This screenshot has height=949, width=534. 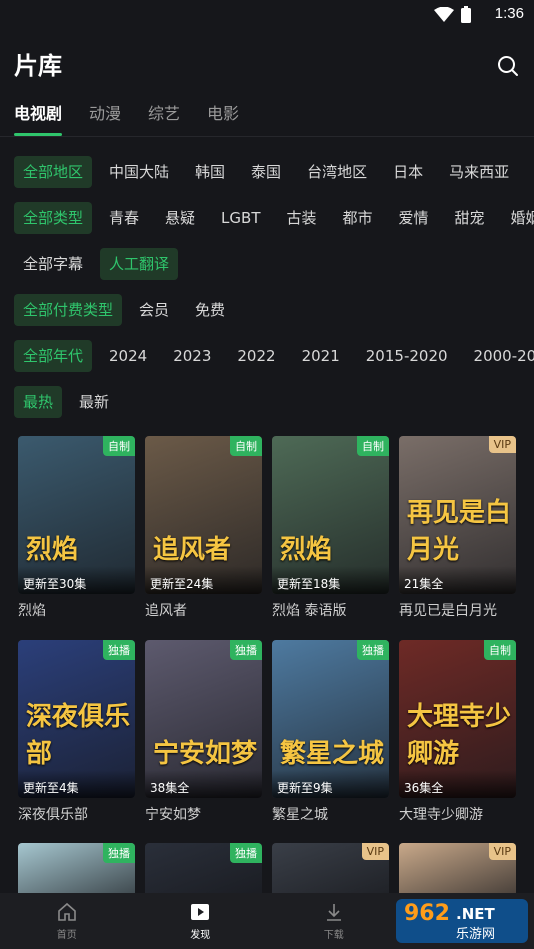 What do you see at coordinates (96, 264) in the screenshot?
I see `filter-subtitle: 全部字幕 人工翻译` at bounding box center [96, 264].